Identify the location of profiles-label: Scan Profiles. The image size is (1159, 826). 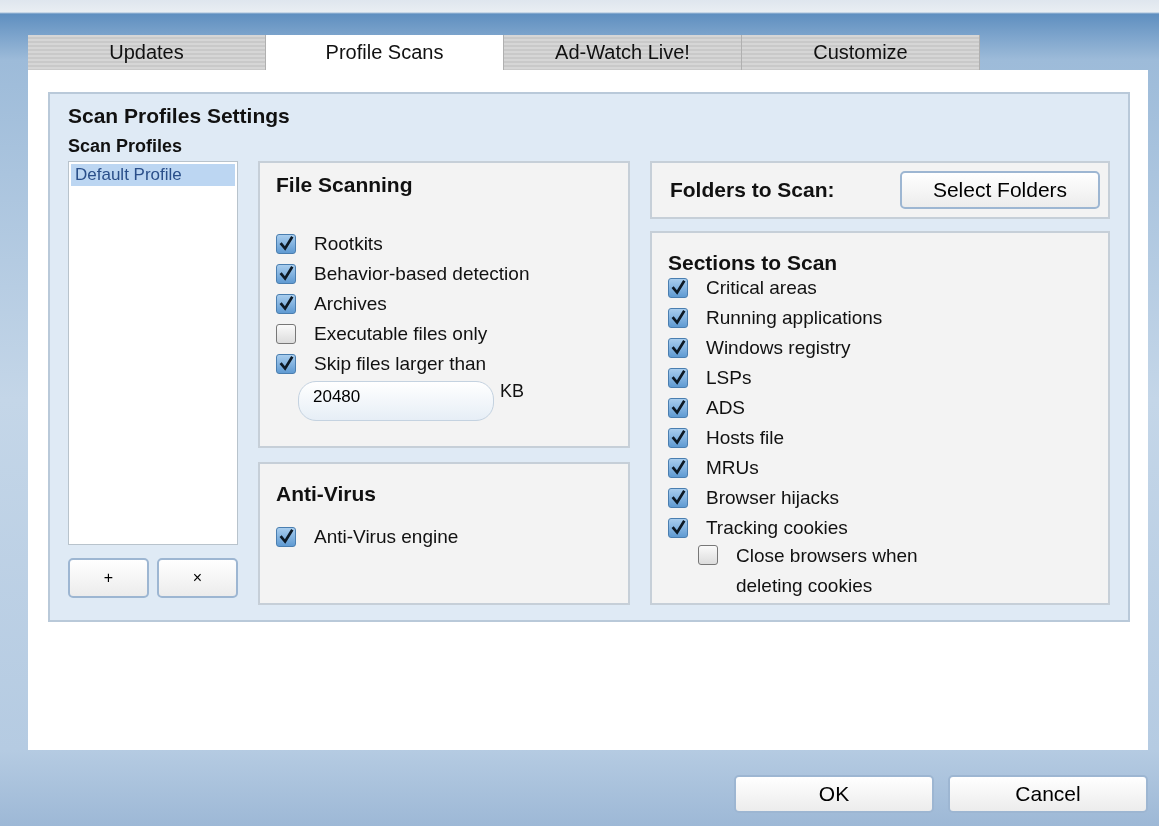
(126, 146).